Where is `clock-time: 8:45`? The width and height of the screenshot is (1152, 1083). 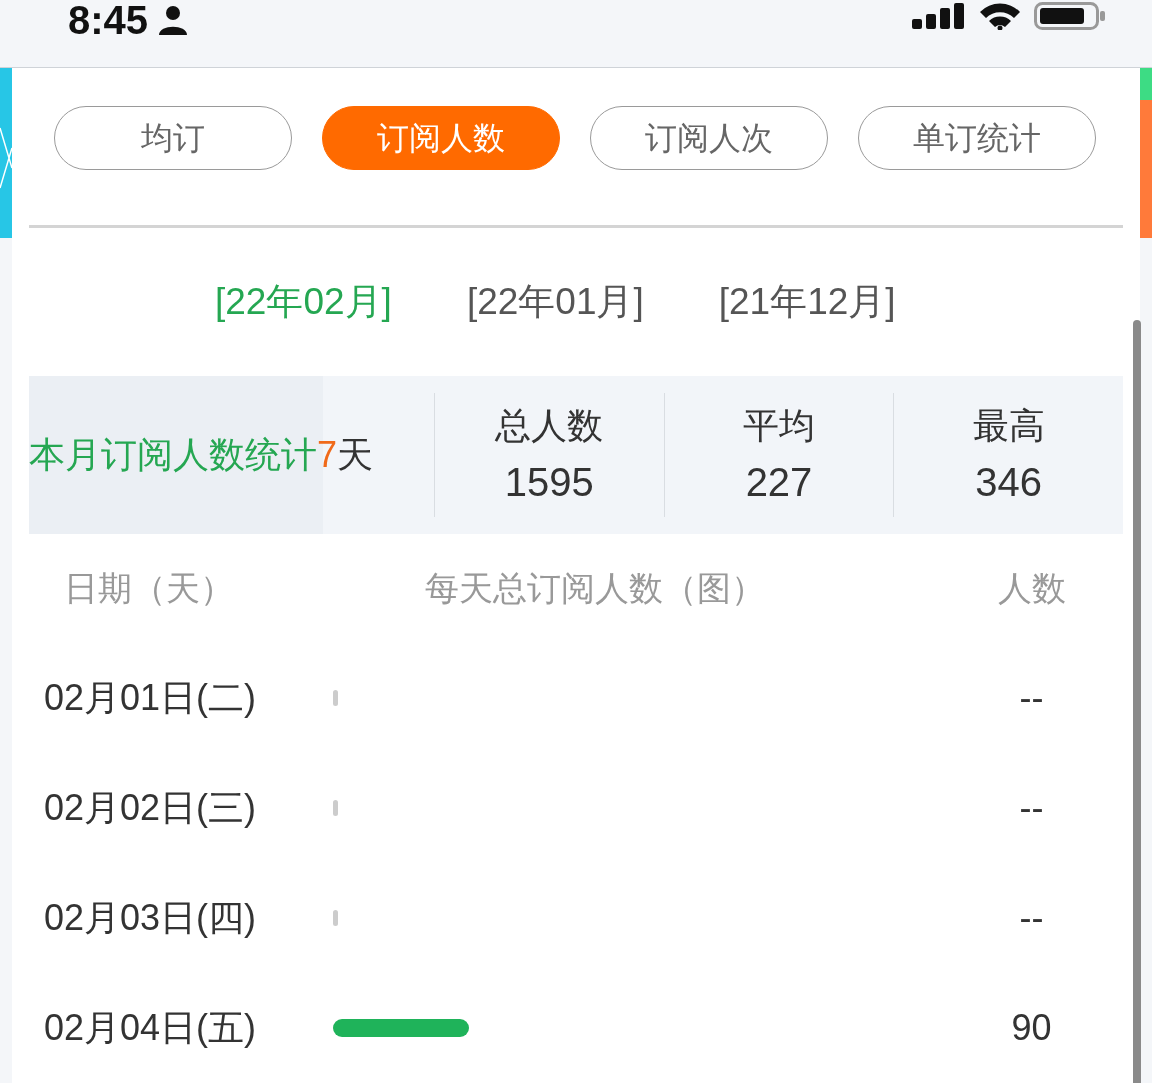 clock-time: 8:45 is located at coordinates (108, 20).